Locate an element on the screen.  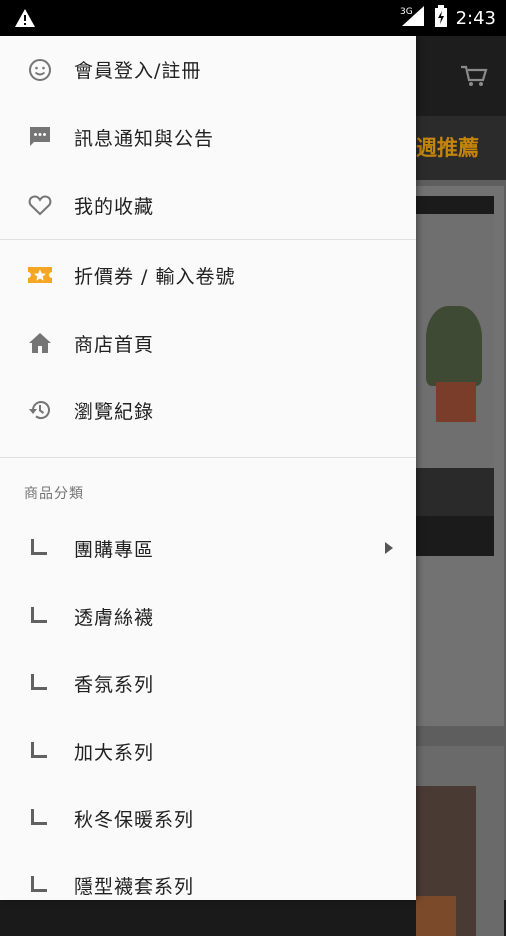
battery-icon is located at coordinates (441, 18).